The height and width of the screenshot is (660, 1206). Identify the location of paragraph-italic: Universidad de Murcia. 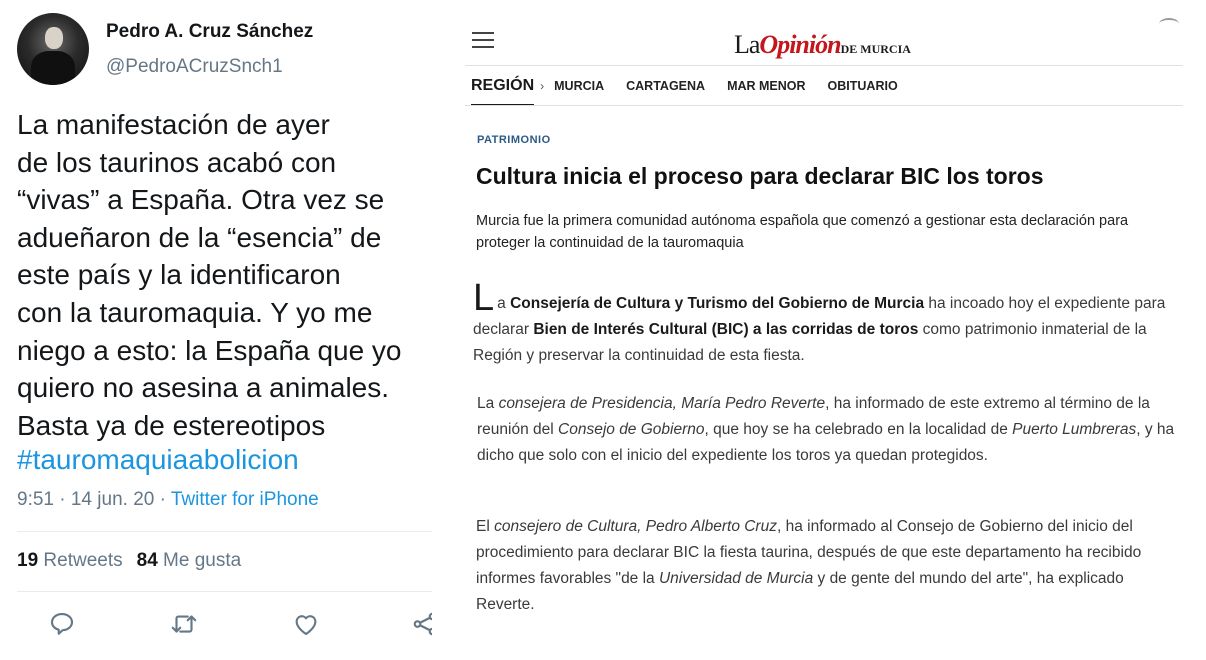
(736, 578).